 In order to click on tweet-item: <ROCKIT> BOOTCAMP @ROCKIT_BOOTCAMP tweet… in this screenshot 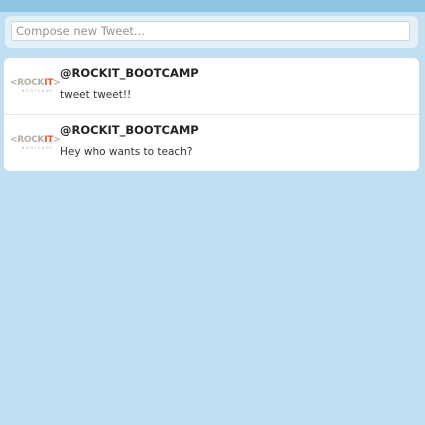, I will do `click(211, 86)`.